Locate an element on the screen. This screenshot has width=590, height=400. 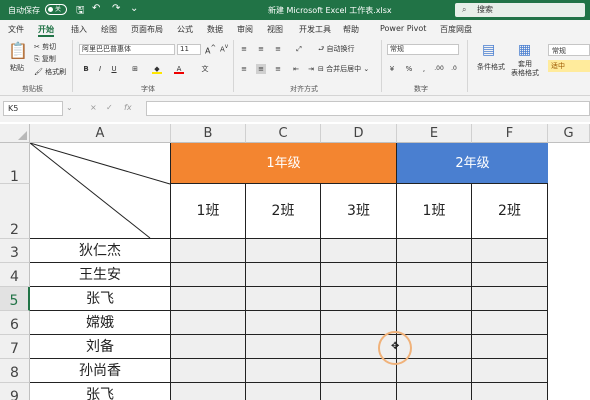
row-header-1: 1 is located at coordinates (15, 164).